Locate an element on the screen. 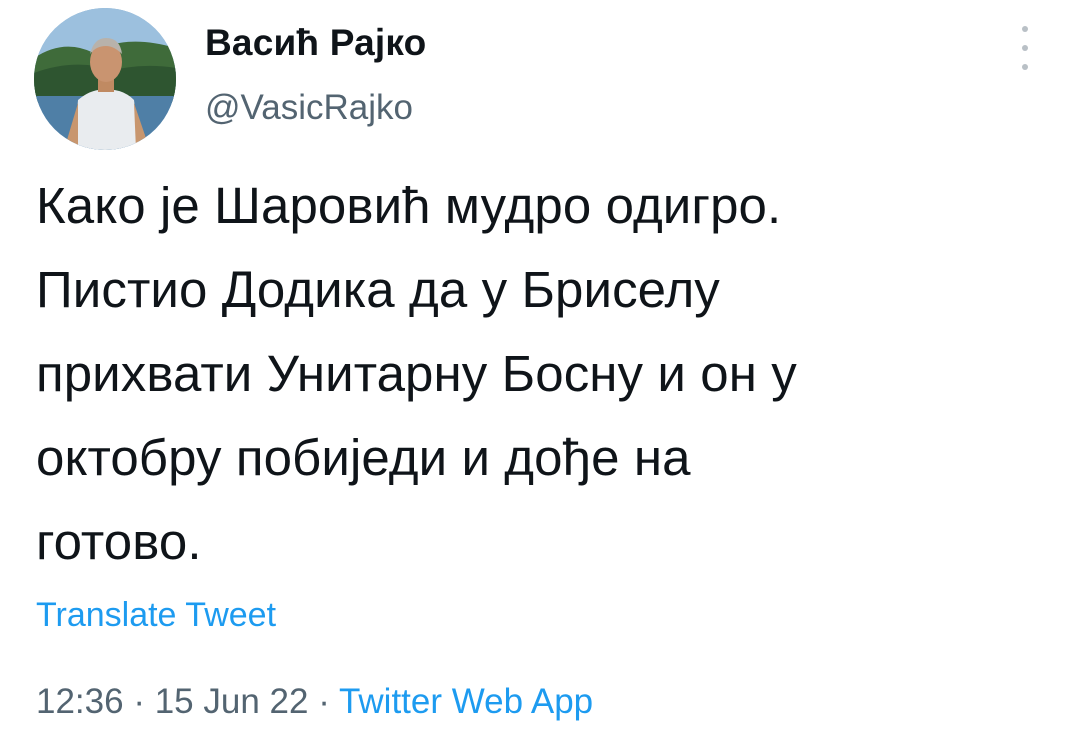  translate-tweet-link: Translate Tweet is located at coordinates (156, 615).